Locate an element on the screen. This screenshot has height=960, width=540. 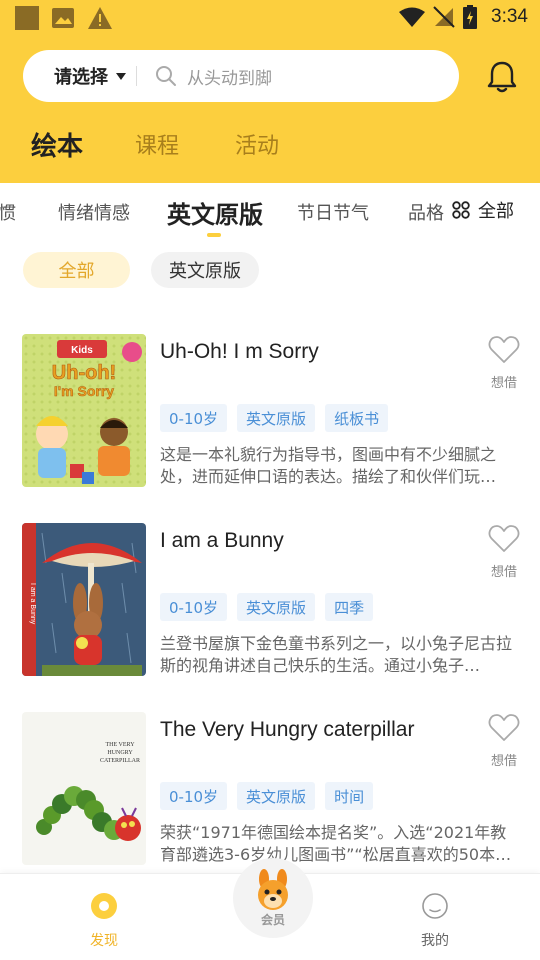
book-title: I am a Bunny is located at coordinates (222, 541).